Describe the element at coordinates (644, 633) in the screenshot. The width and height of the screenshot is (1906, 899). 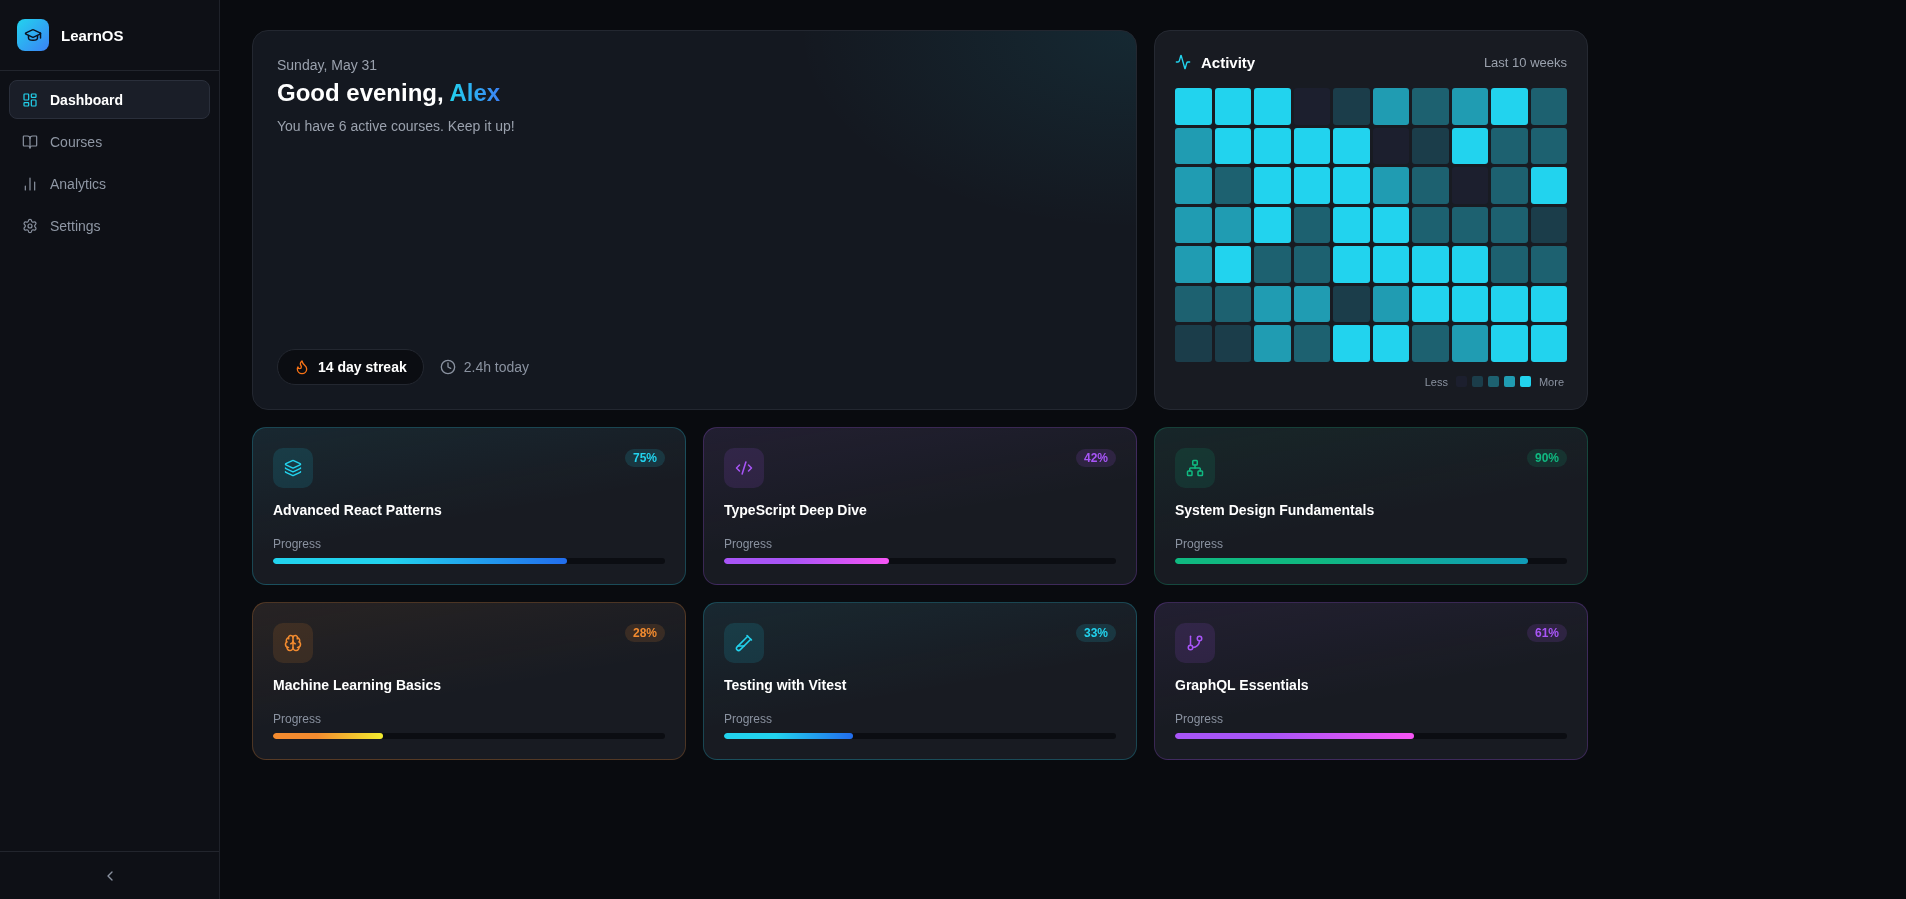
I see `progress-percent: 28%` at that location.